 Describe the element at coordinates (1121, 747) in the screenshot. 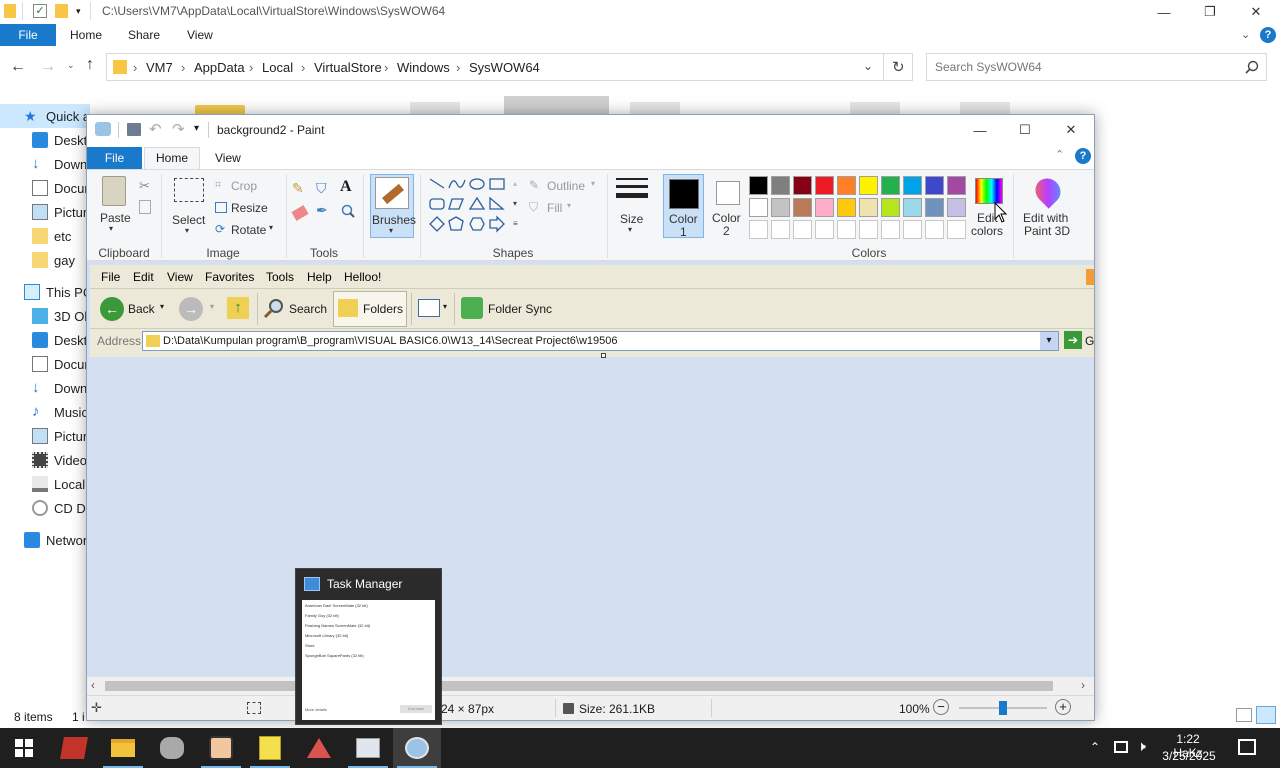

I see `network-status-icon` at that location.